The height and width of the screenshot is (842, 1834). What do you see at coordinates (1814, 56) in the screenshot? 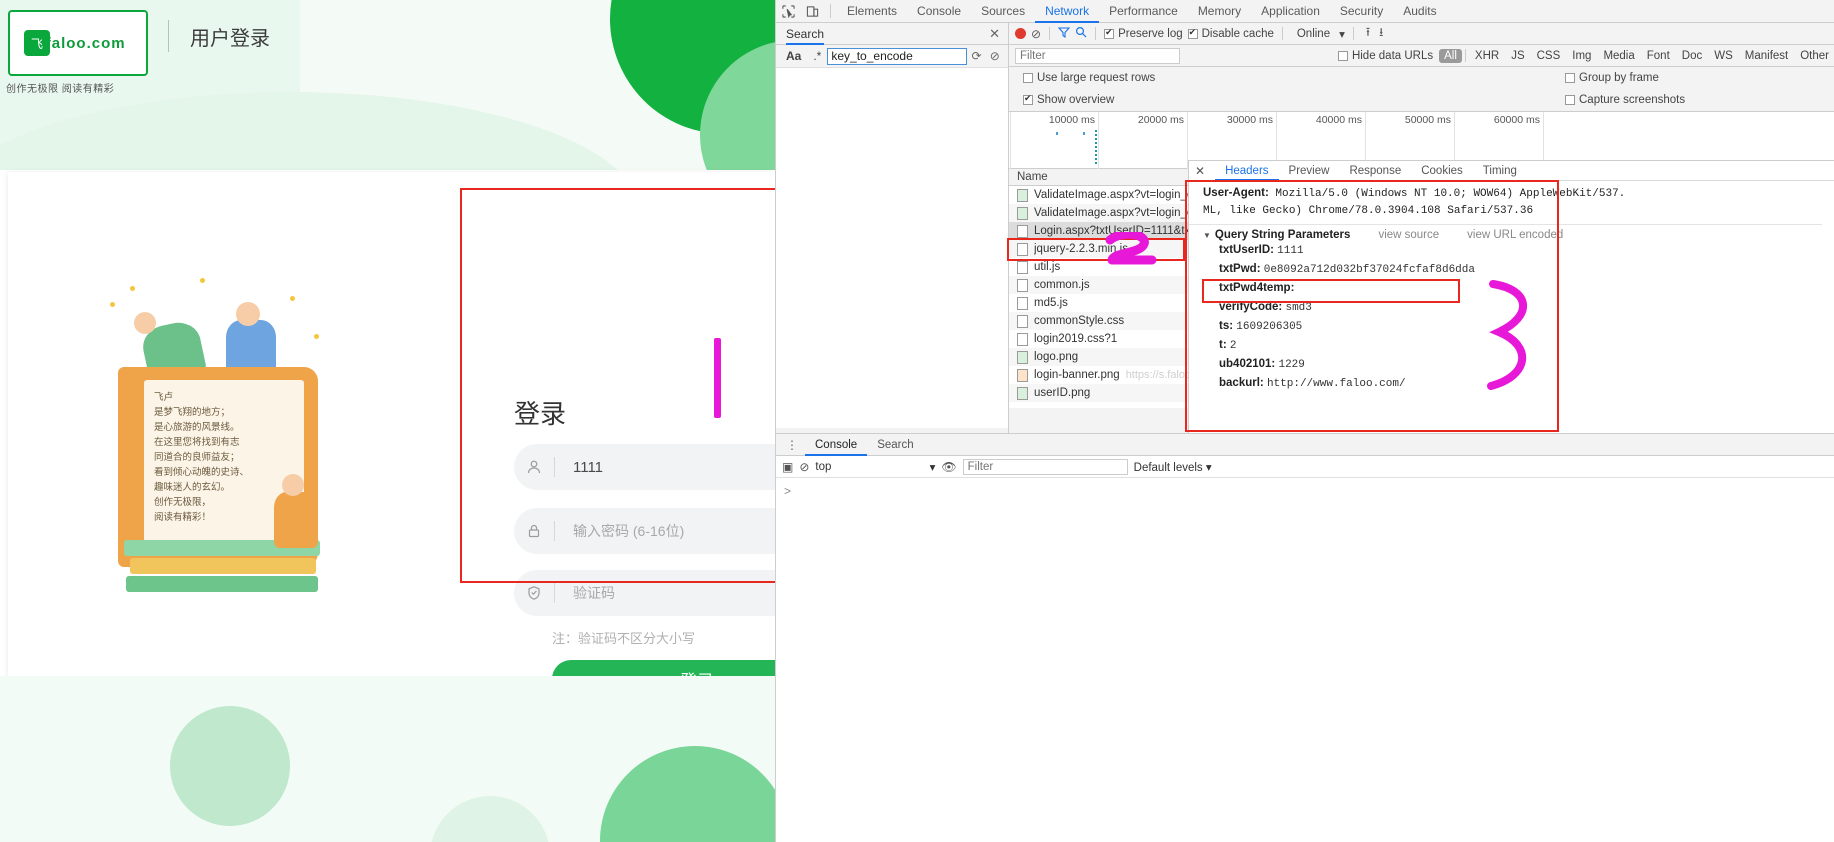
I see `type-filter-other: Other` at bounding box center [1814, 56].